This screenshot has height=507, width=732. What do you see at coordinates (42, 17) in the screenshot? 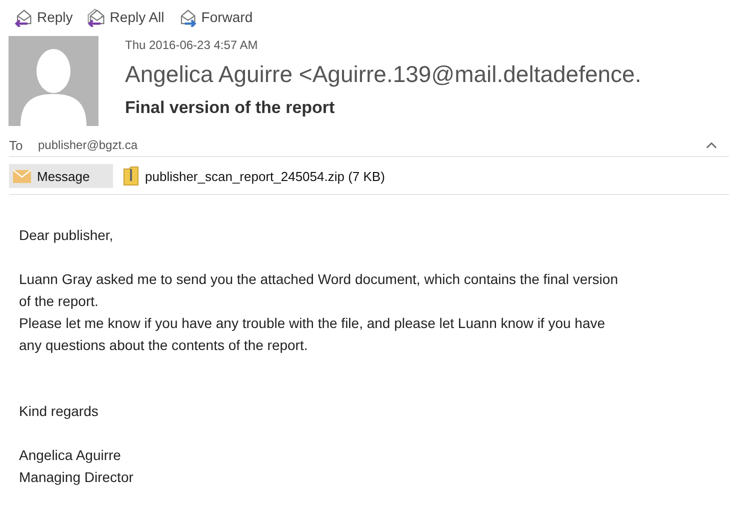
I see `reply-button: Reply` at bounding box center [42, 17].